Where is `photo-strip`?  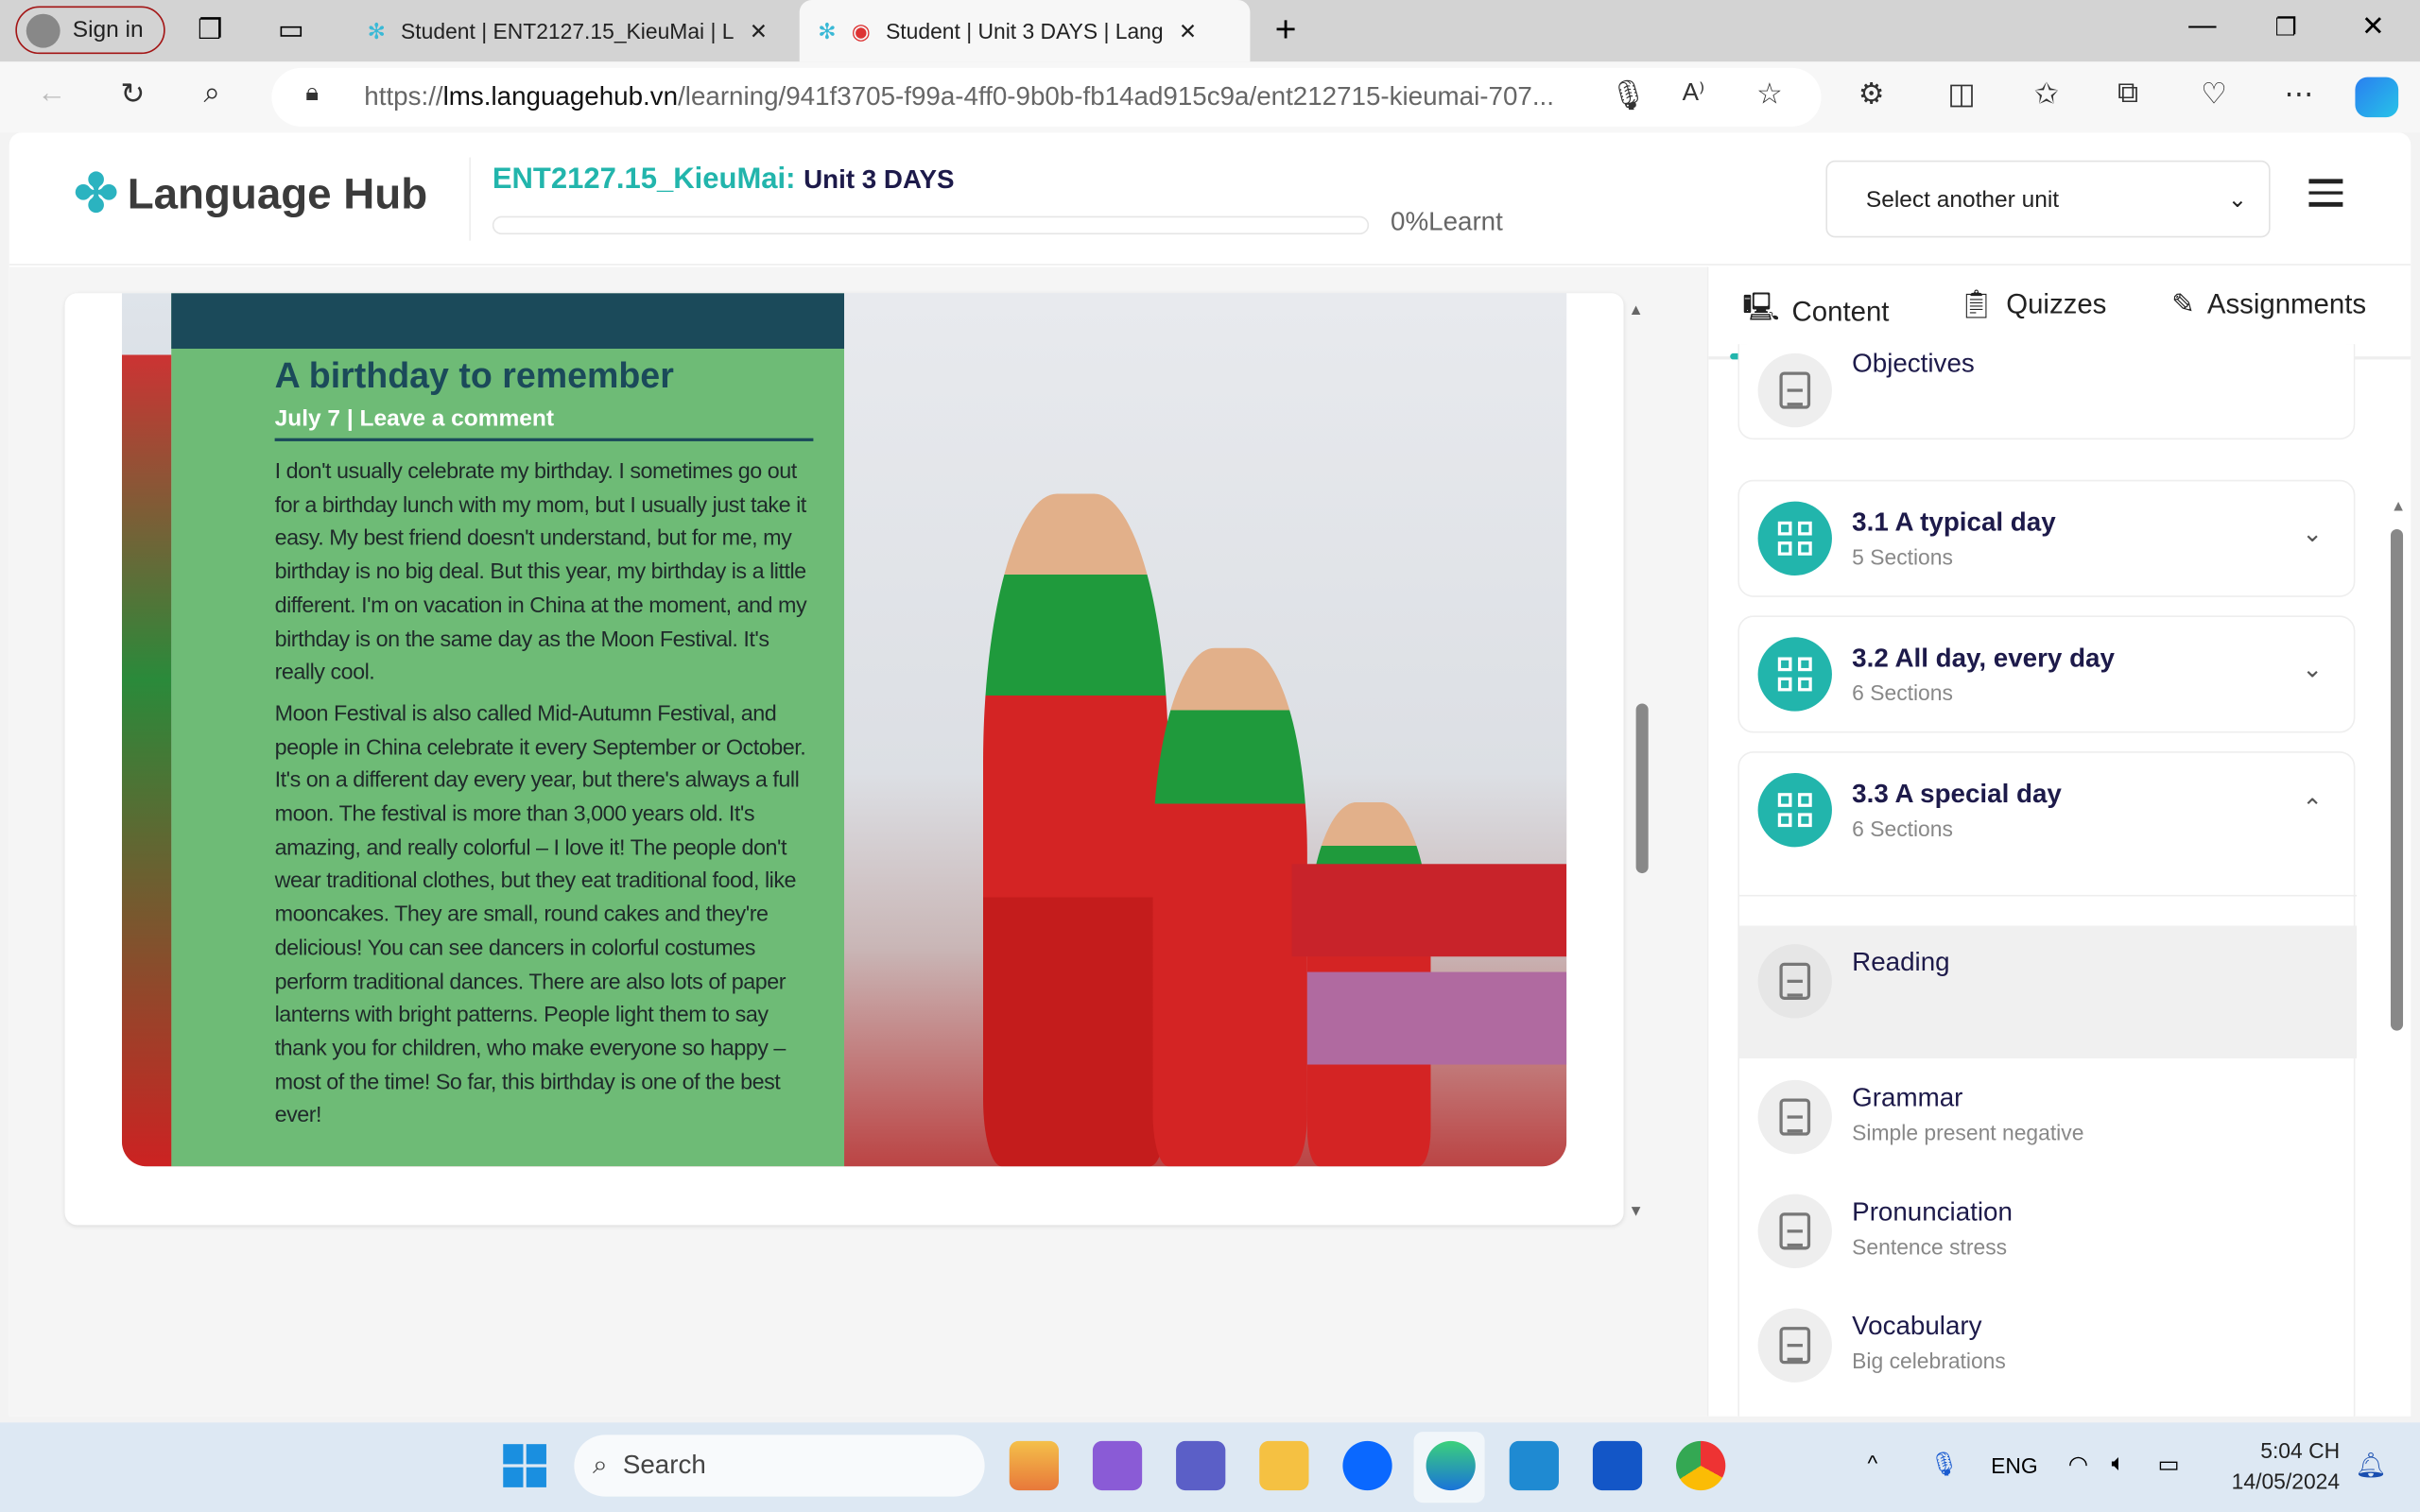 photo-strip is located at coordinates (146, 760).